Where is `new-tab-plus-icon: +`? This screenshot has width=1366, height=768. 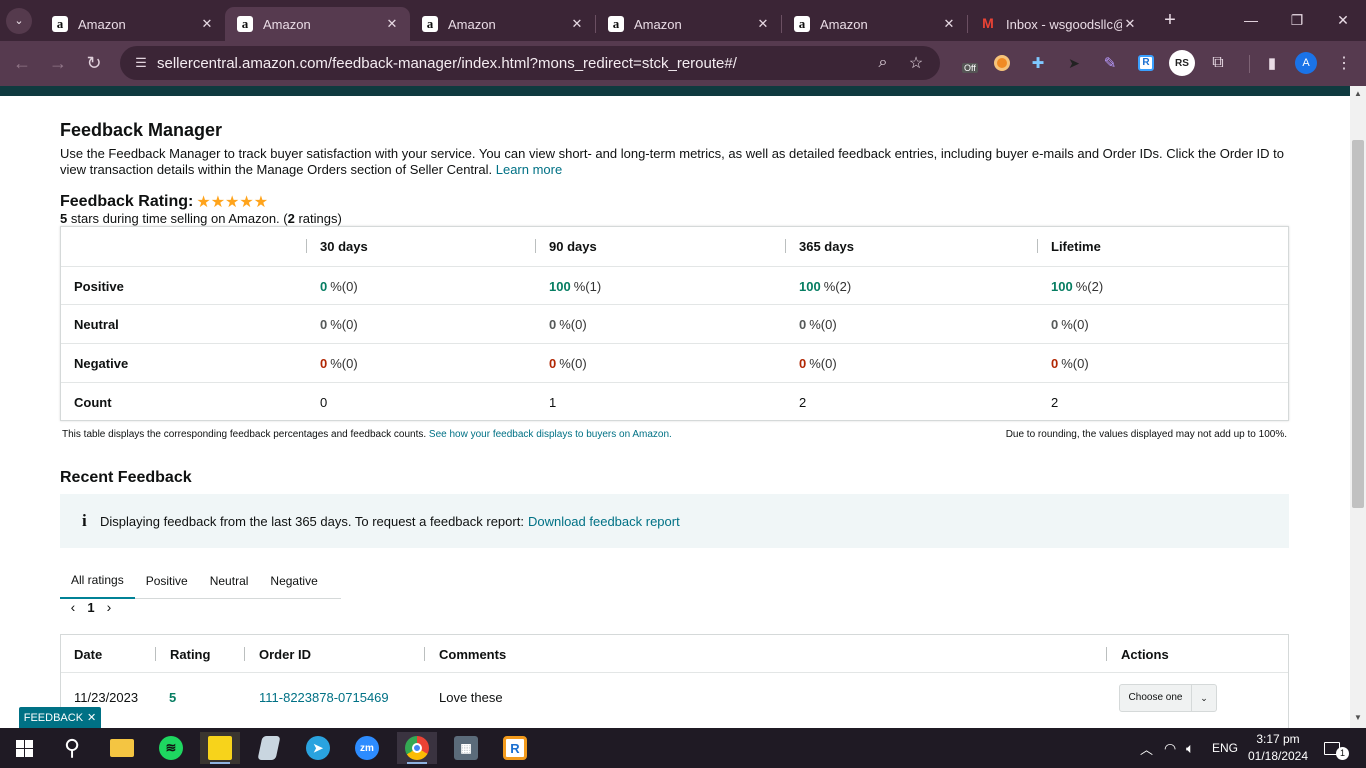 new-tab-plus-icon: + is located at coordinates (1170, 21).